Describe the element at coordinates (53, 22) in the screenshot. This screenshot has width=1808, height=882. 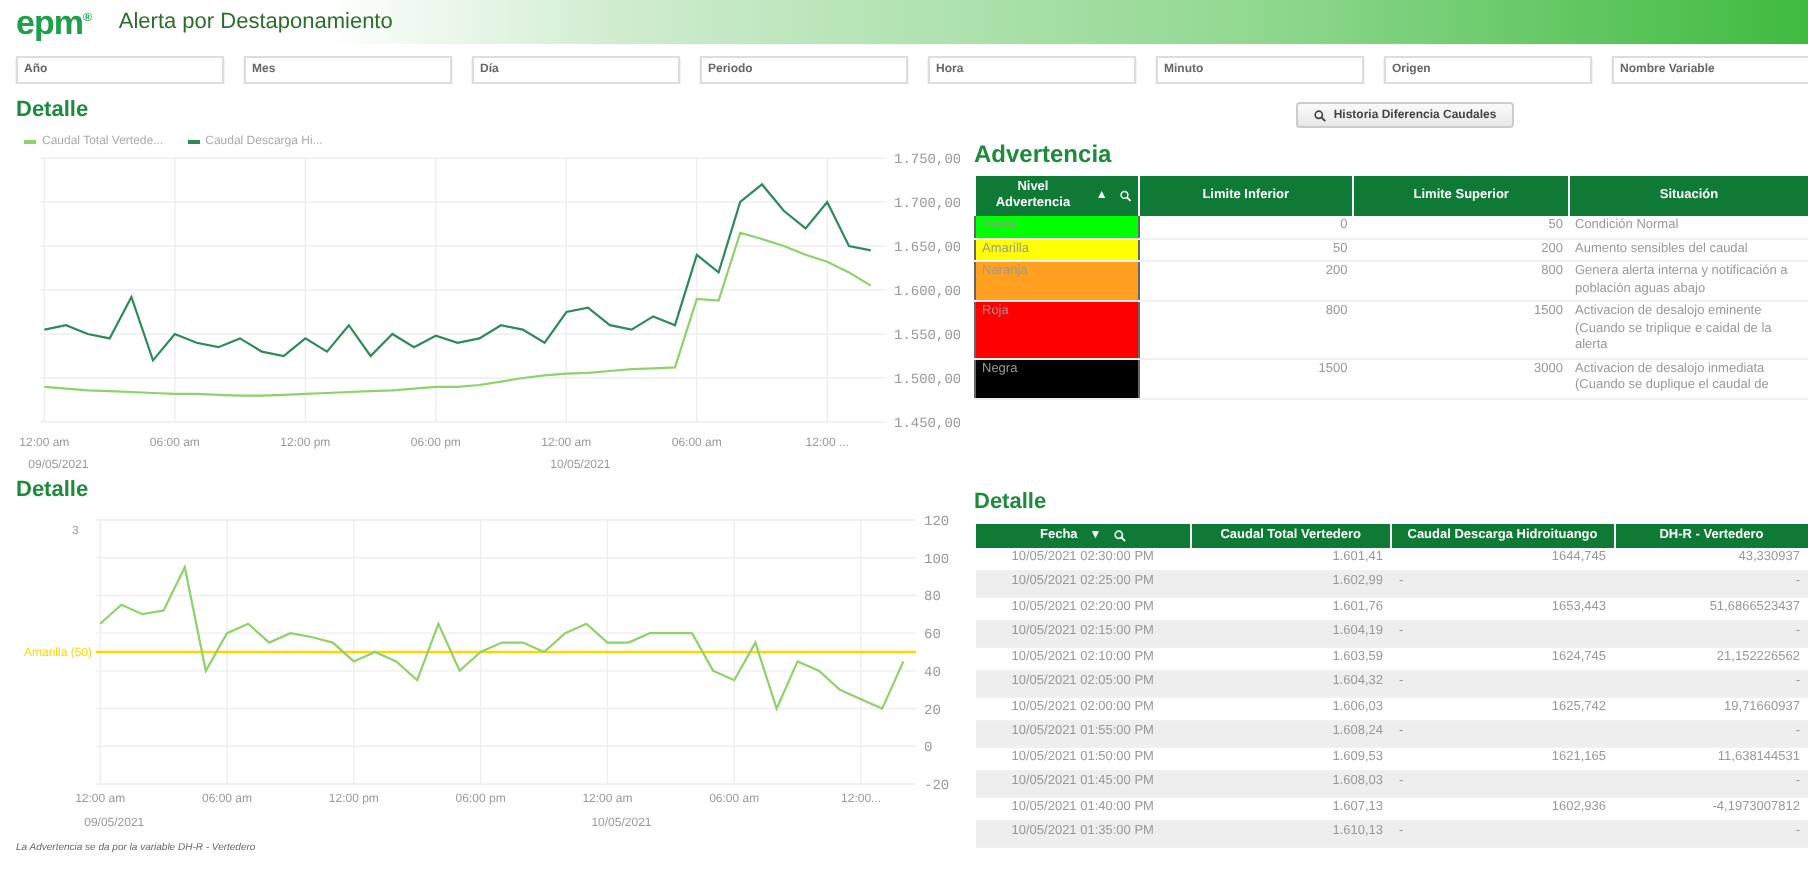
I see `logo: epm$^{®}$` at that location.